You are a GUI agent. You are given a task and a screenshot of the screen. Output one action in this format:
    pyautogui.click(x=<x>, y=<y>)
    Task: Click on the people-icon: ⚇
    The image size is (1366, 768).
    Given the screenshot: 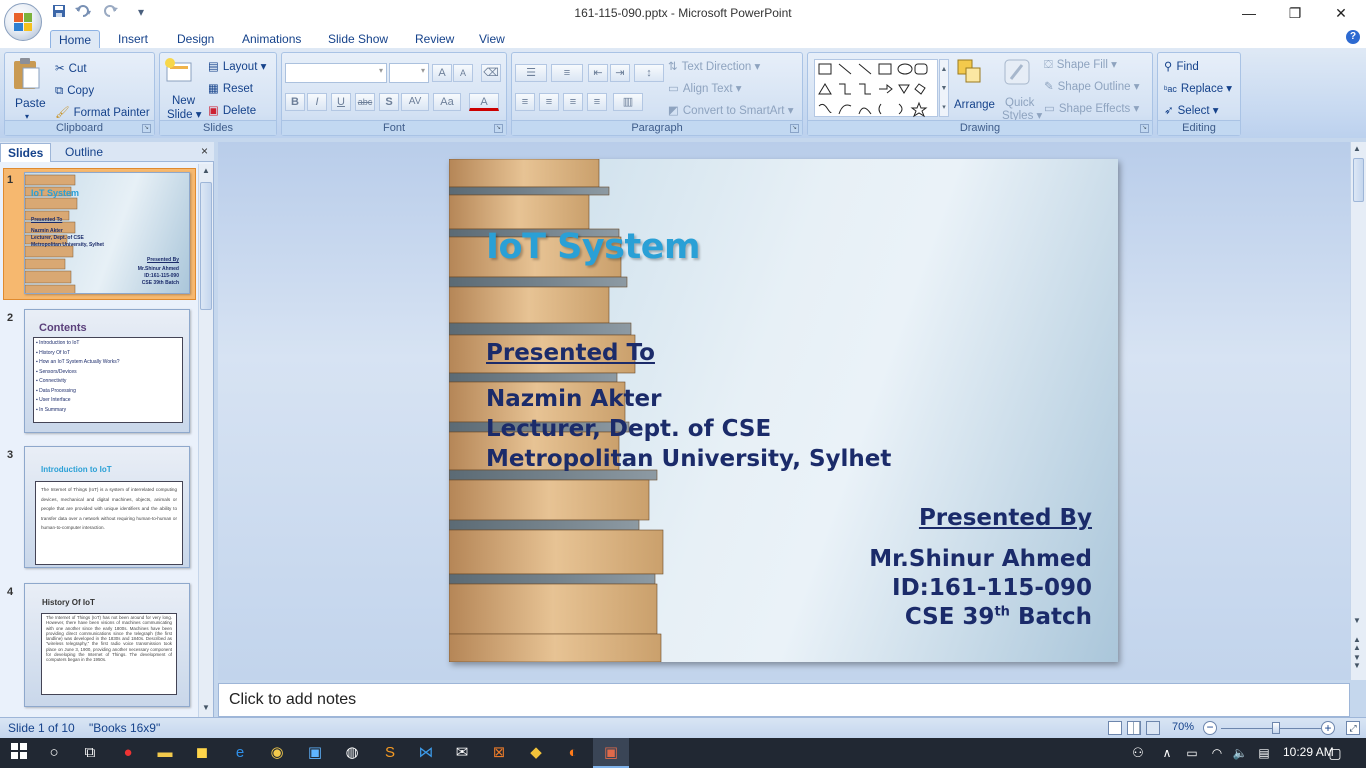 What is the action you would take?
    pyautogui.click(x=1138, y=753)
    